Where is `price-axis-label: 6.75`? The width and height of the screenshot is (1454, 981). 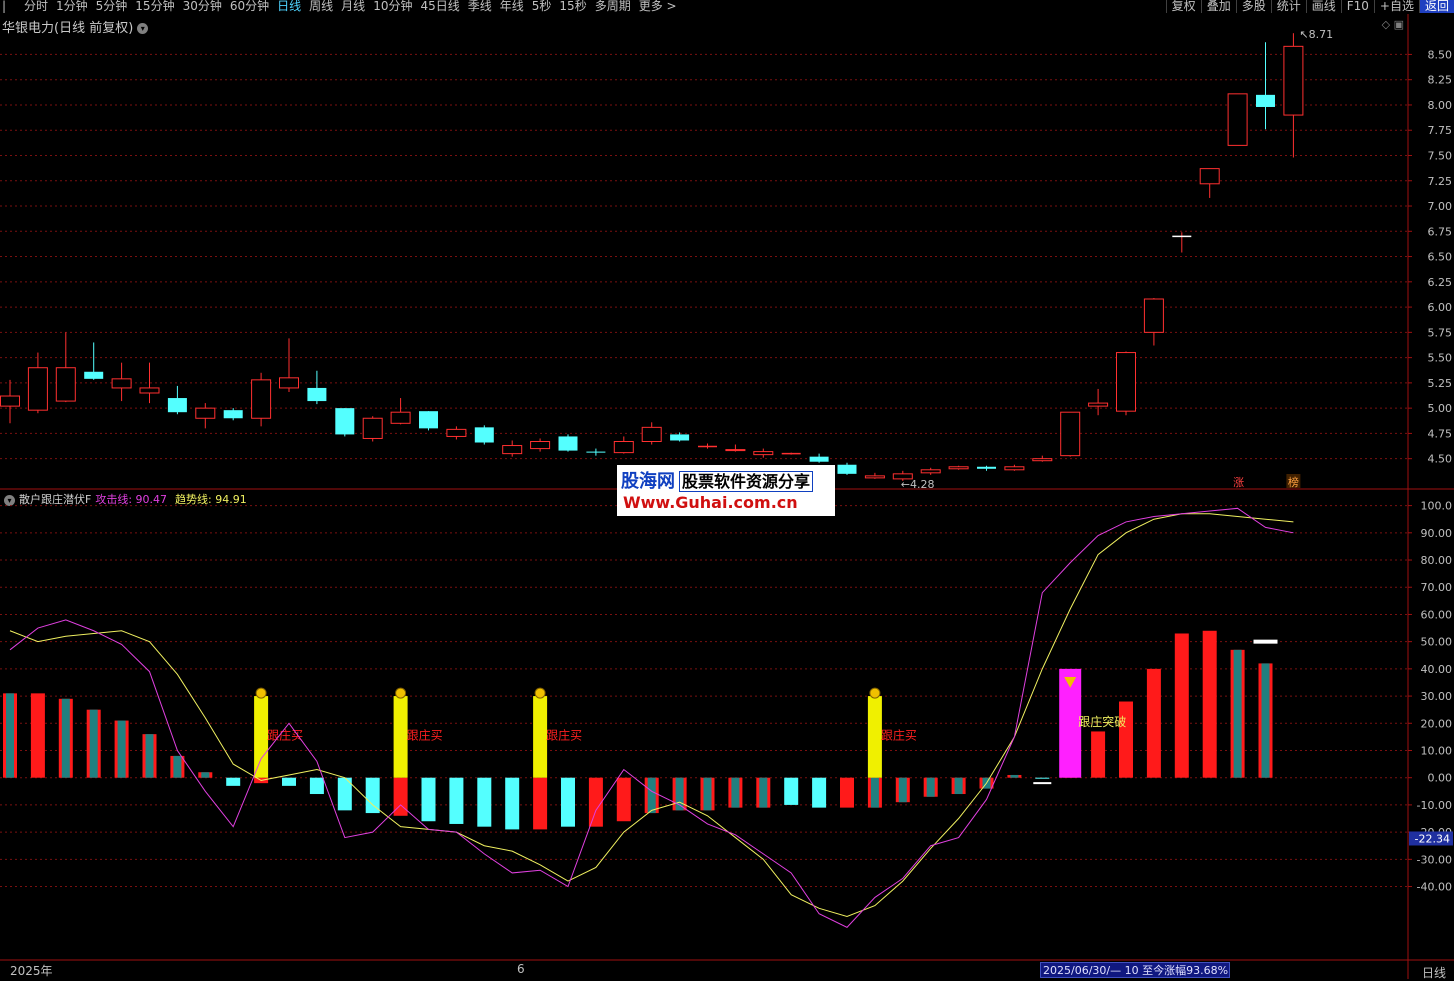 price-axis-label: 6.75 is located at coordinates (1440, 231).